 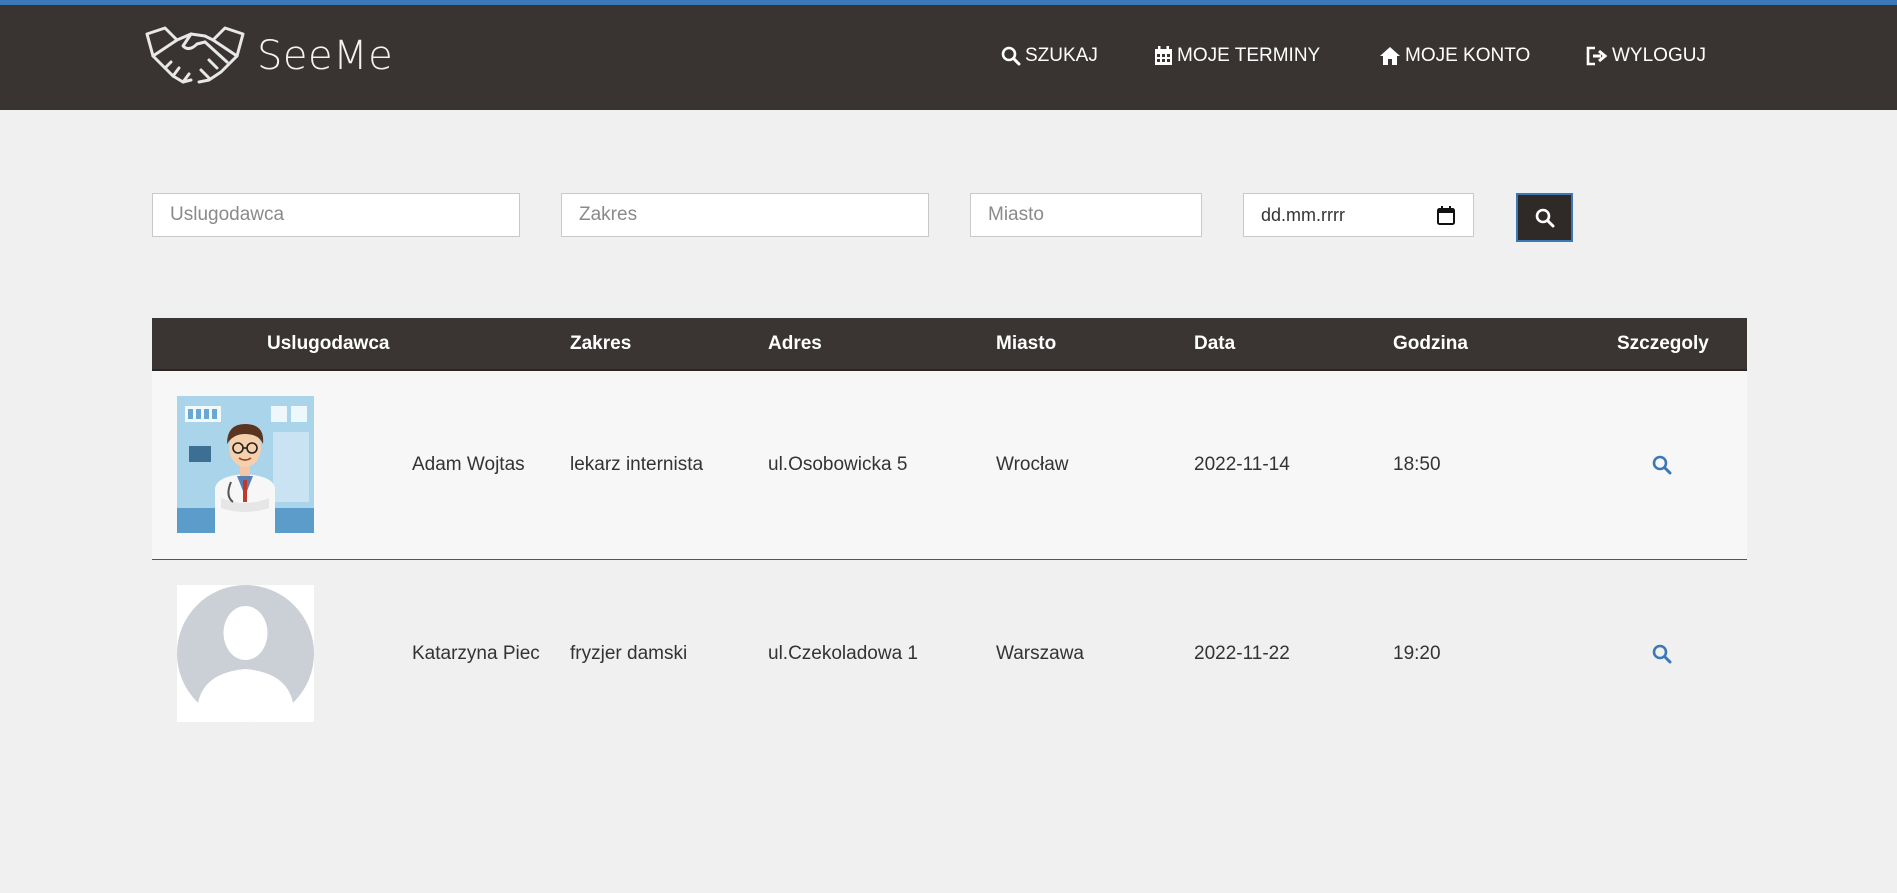 I want to click on scope-input, so click(x=745, y=215).